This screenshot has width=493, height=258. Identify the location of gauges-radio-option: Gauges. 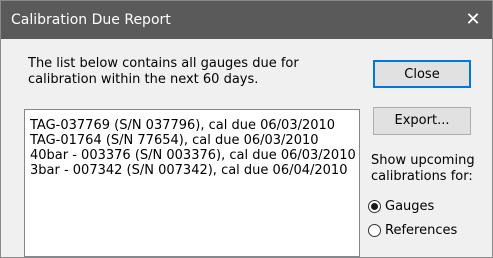
(401, 206).